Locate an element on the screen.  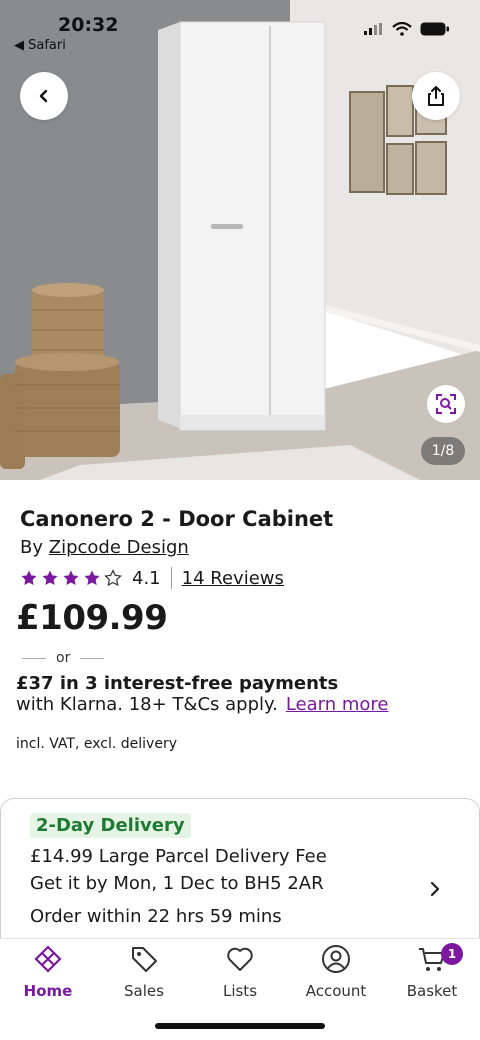
status-time: 20:32 is located at coordinates (88, 25).